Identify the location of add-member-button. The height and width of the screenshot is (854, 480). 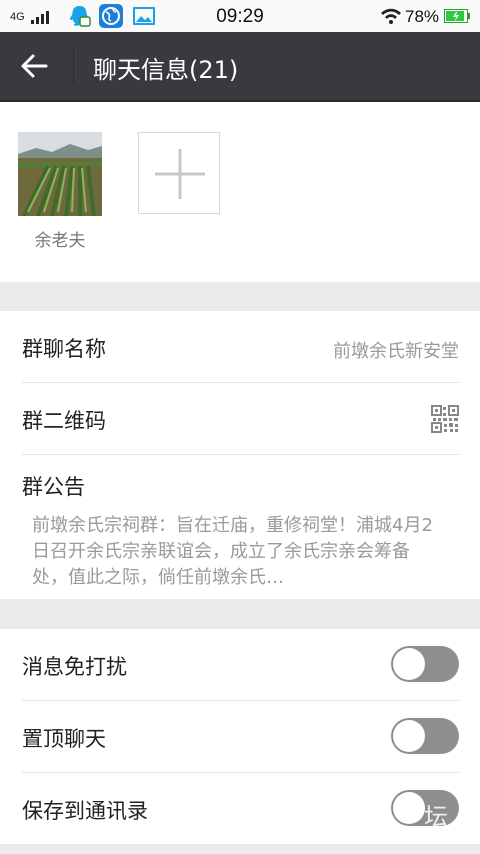
(179, 173).